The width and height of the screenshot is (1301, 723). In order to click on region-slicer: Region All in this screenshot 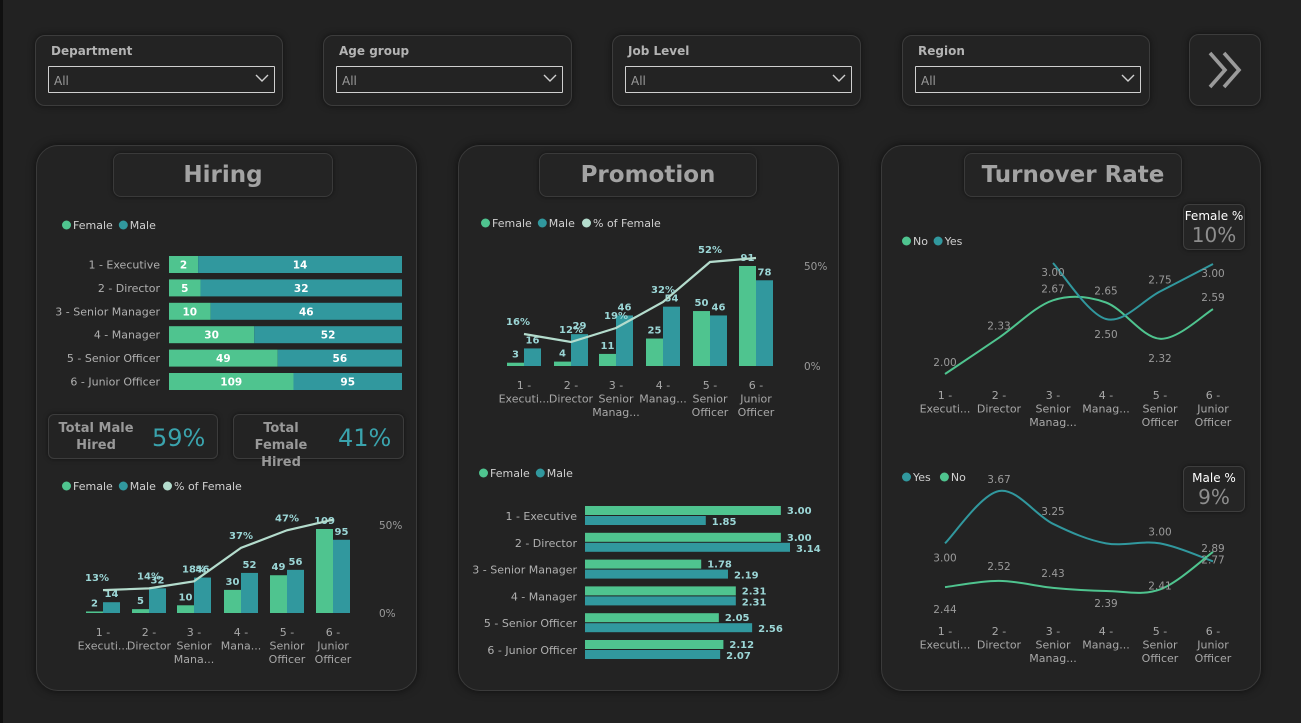, I will do `click(1026, 70)`.